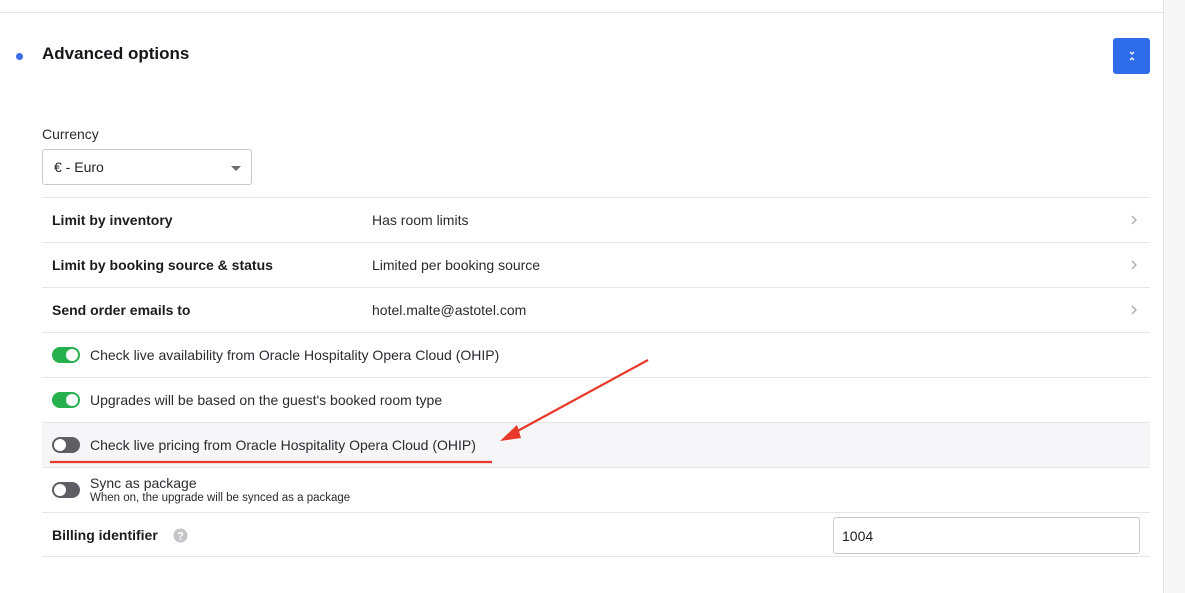 The height and width of the screenshot is (593, 1185). What do you see at coordinates (420, 220) in the screenshot?
I see `row-value: Has room limits` at bounding box center [420, 220].